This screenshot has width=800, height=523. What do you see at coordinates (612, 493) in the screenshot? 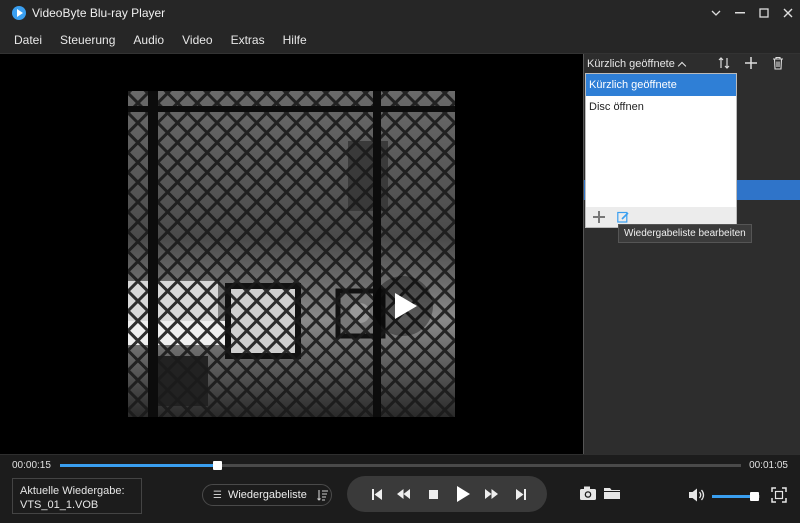
I see `folder-icon` at bounding box center [612, 493].